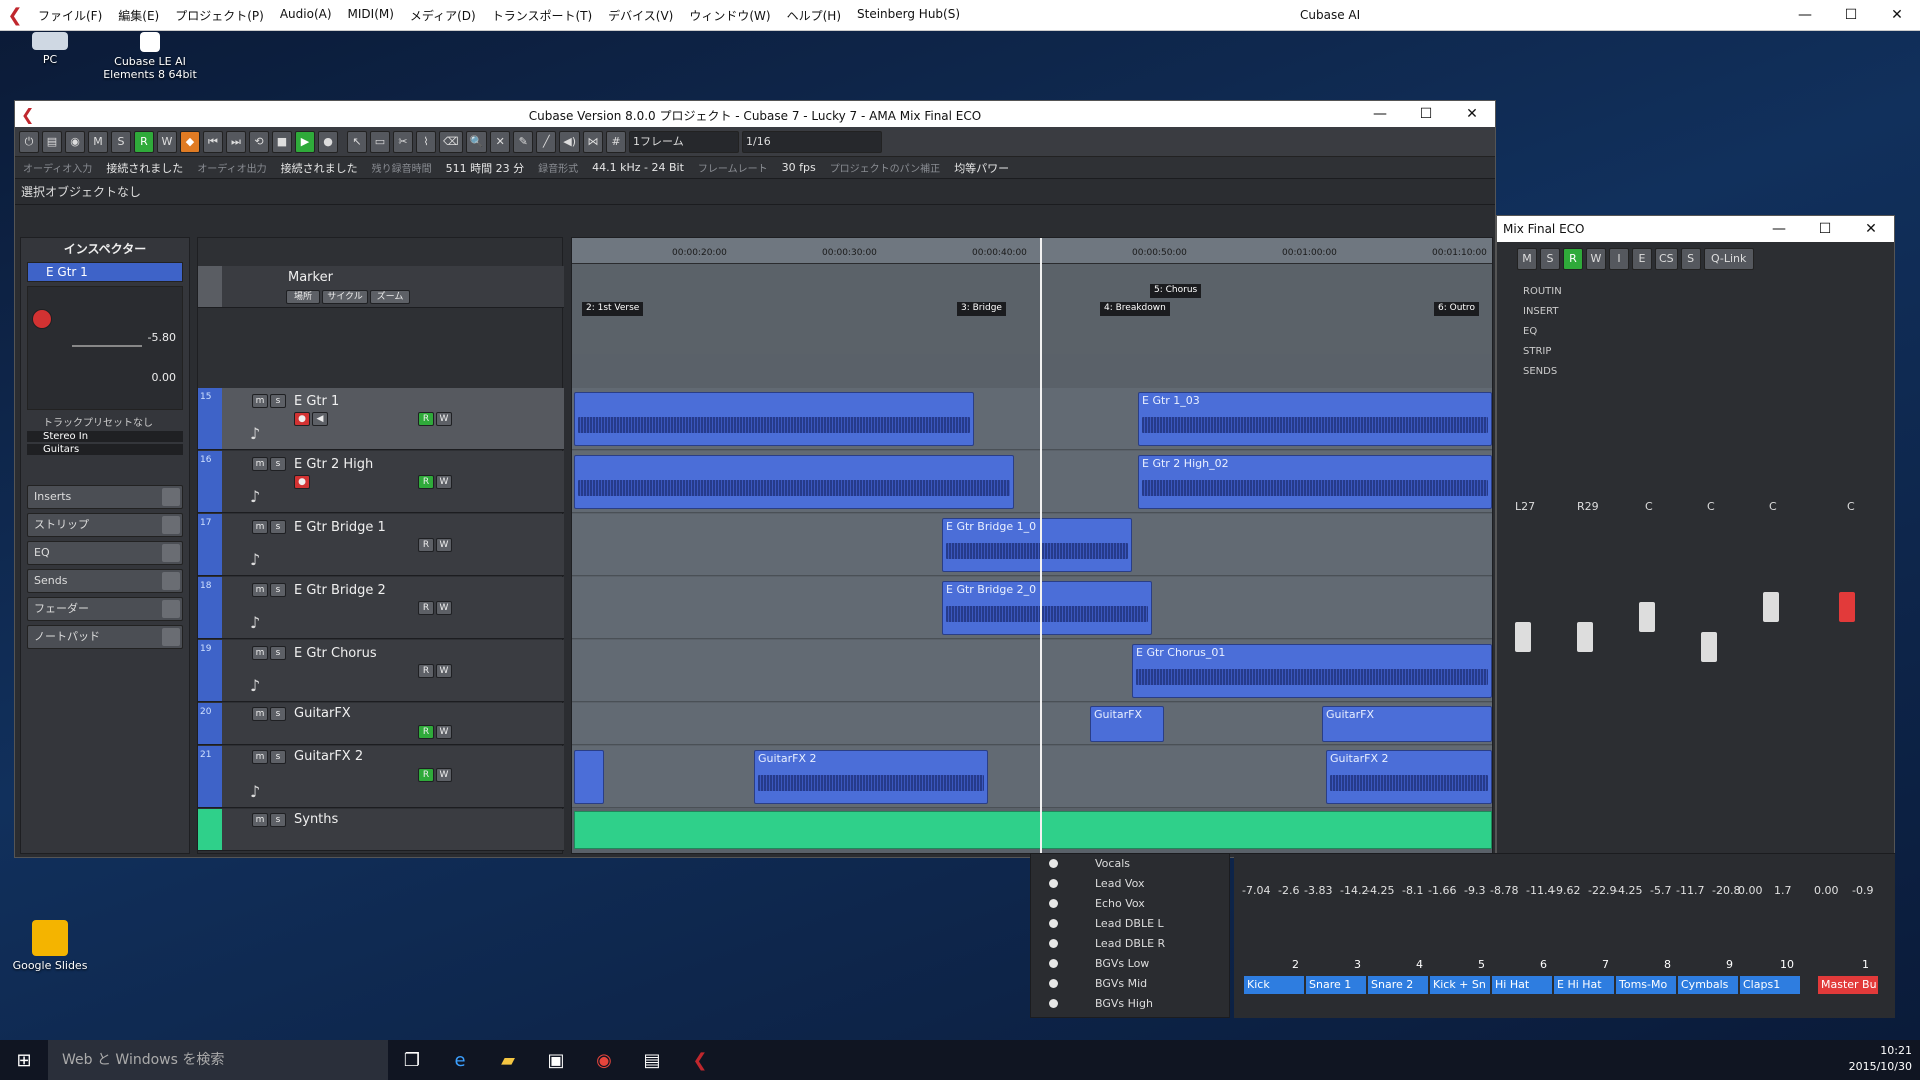 This screenshot has height=1080, width=1920. I want to click on mute-all-button: M, so click(98, 141).